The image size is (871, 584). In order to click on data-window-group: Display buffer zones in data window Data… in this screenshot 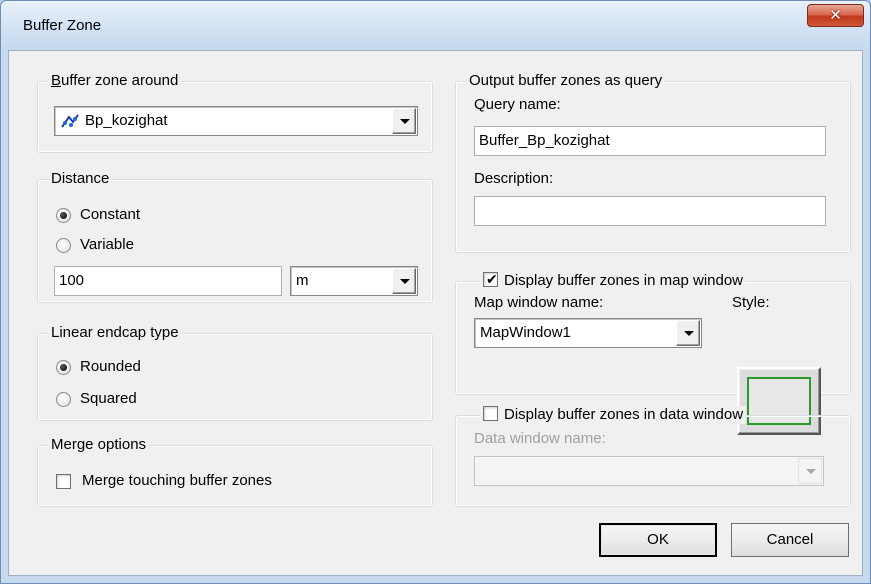, I will do `click(653, 456)`.